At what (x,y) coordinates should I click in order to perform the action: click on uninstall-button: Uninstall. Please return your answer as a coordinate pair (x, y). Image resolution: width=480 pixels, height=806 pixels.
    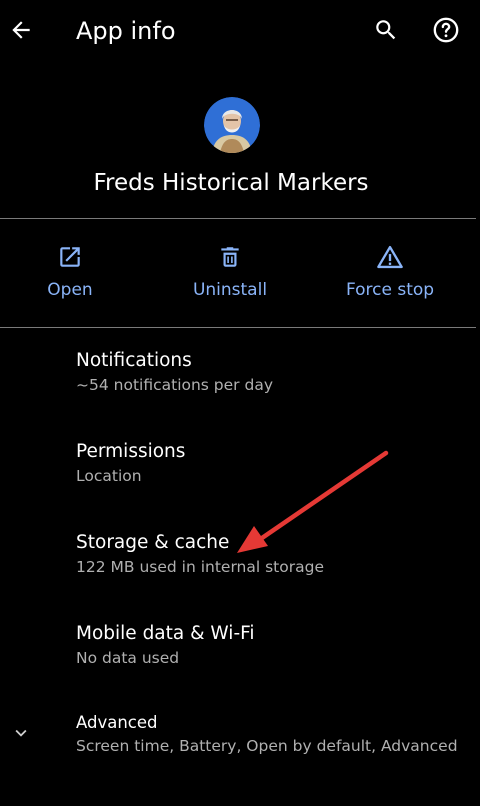
    Looking at the image, I should click on (230, 275).